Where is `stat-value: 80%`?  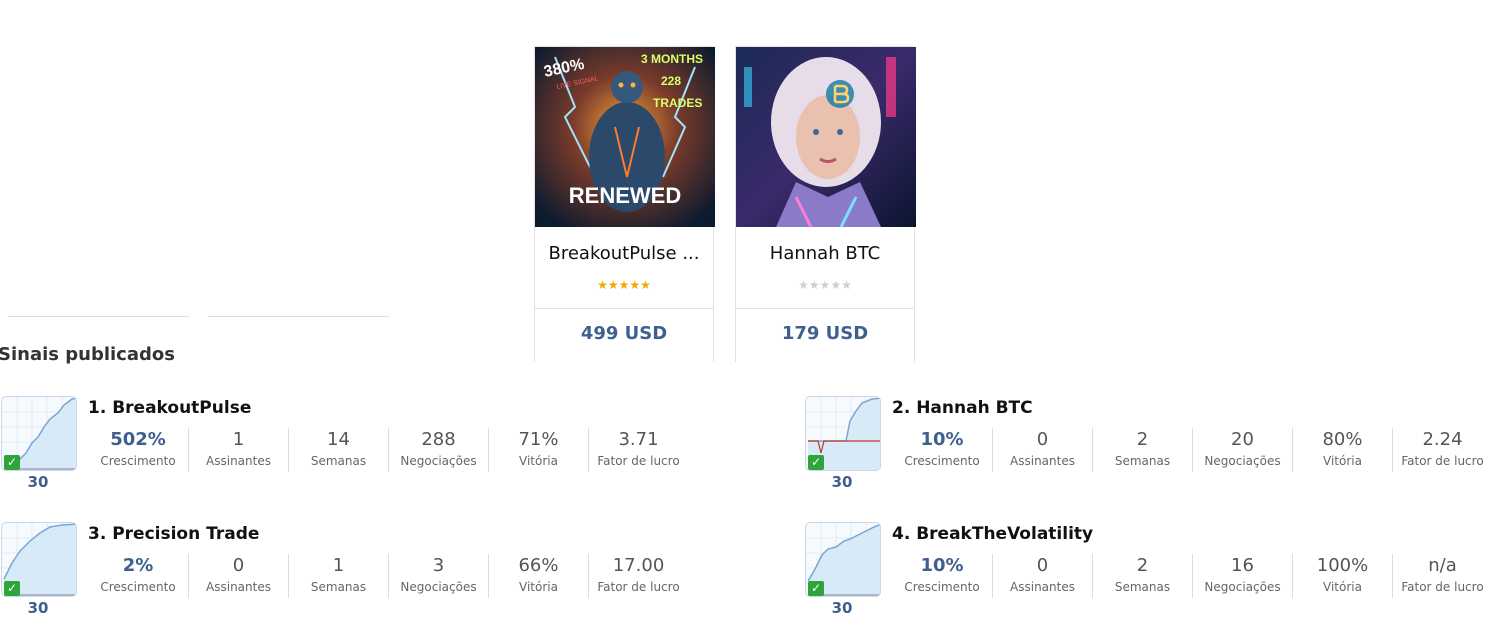 stat-value: 80% is located at coordinates (1342, 439).